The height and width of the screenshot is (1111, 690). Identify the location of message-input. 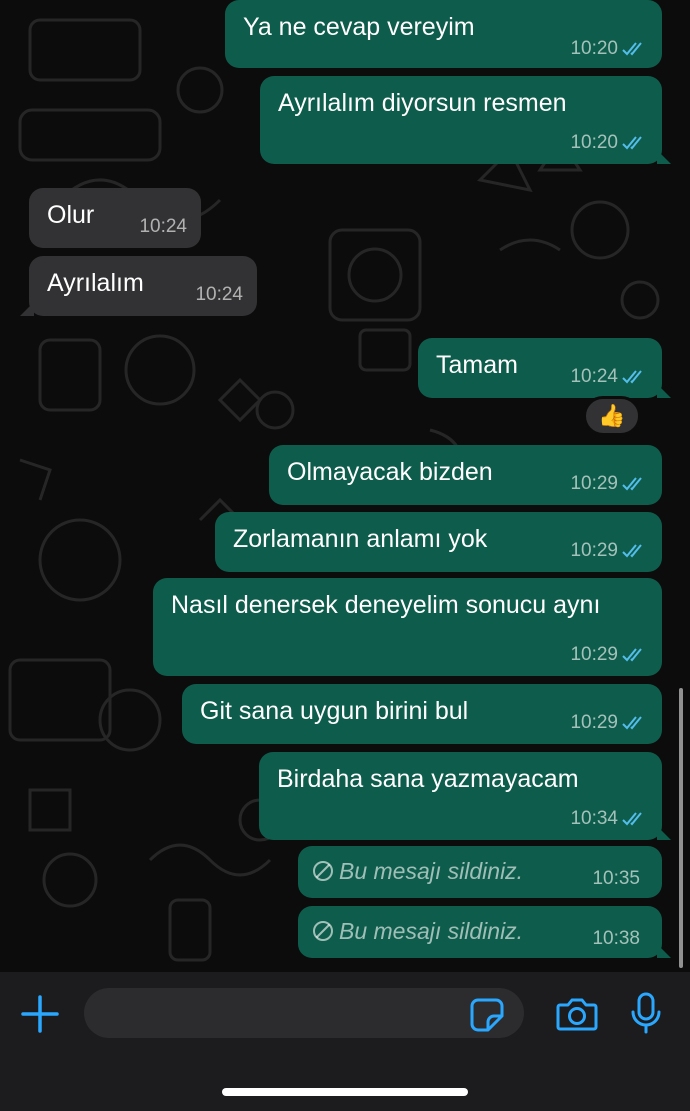
(304, 1013).